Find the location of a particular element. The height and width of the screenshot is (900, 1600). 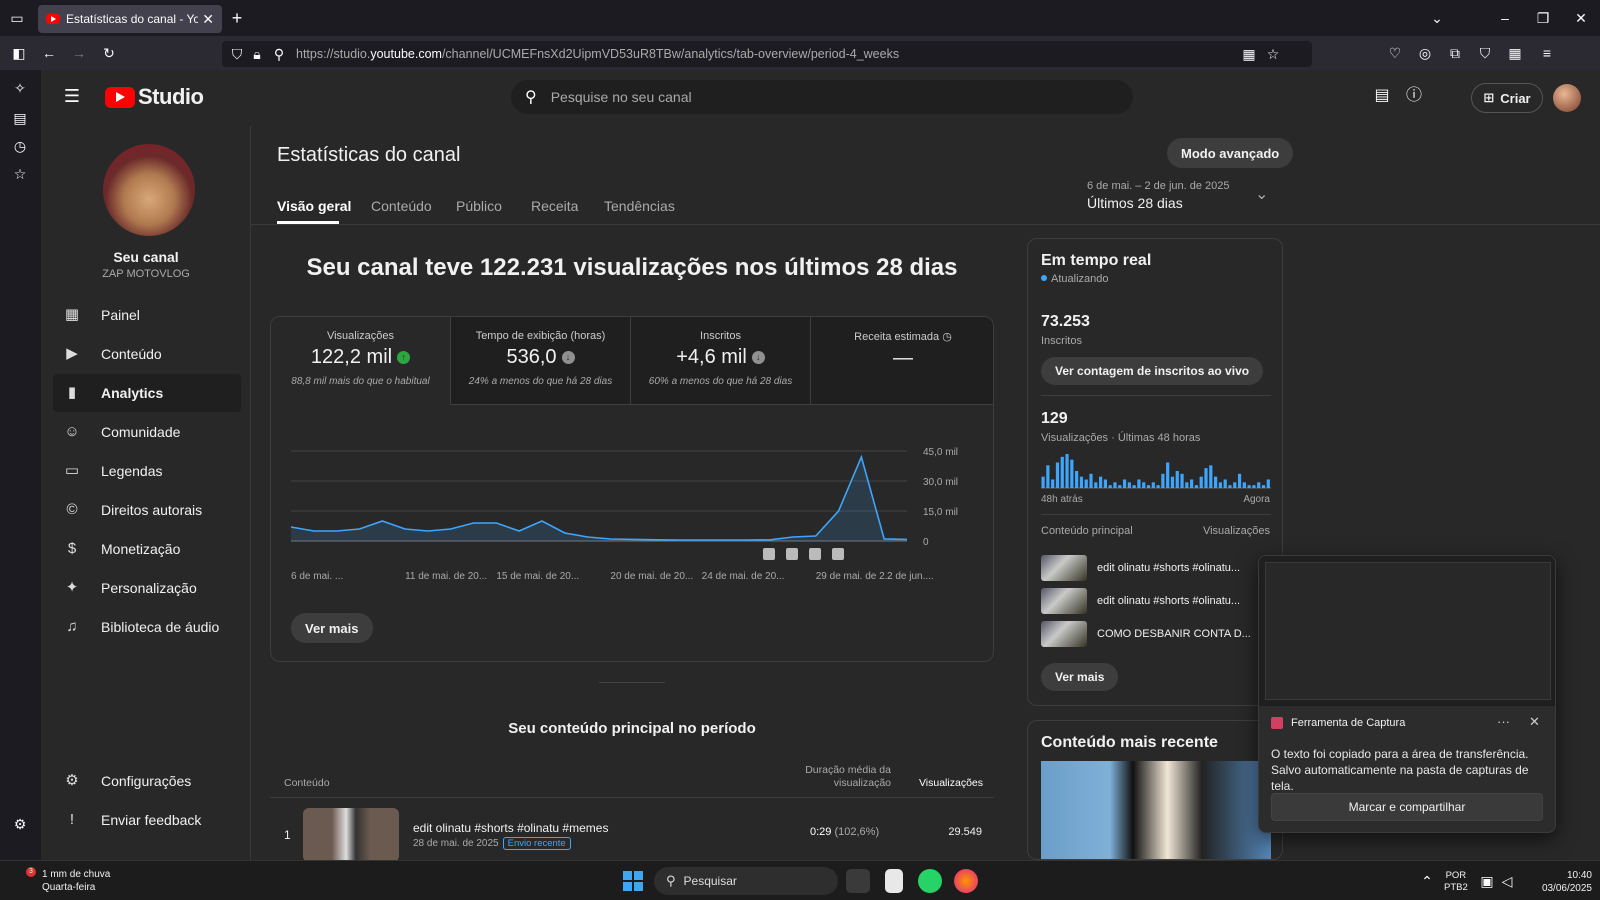

advanced-mode-button: Modo avançado is located at coordinates (1230, 153).